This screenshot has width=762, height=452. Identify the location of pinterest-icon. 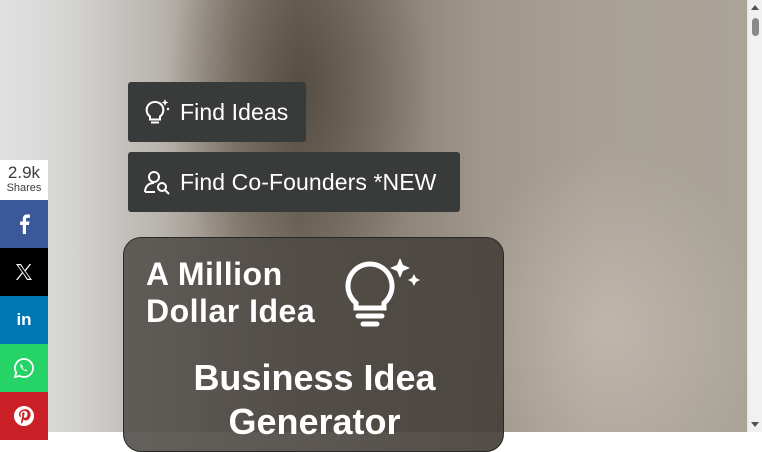
(24, 416).